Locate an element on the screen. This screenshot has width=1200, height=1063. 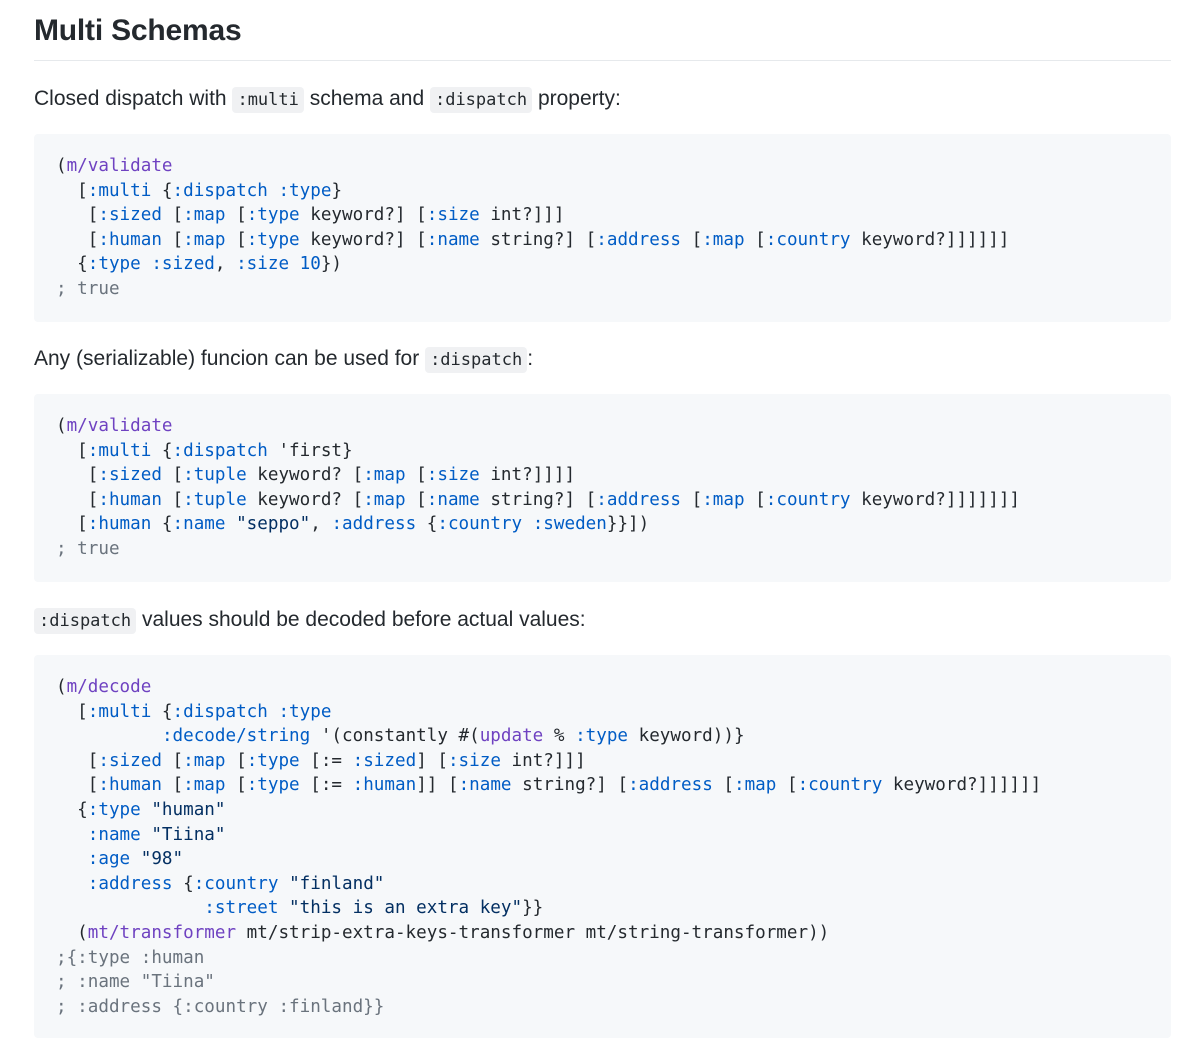
code-function: update is located at coordinates (511, 736).